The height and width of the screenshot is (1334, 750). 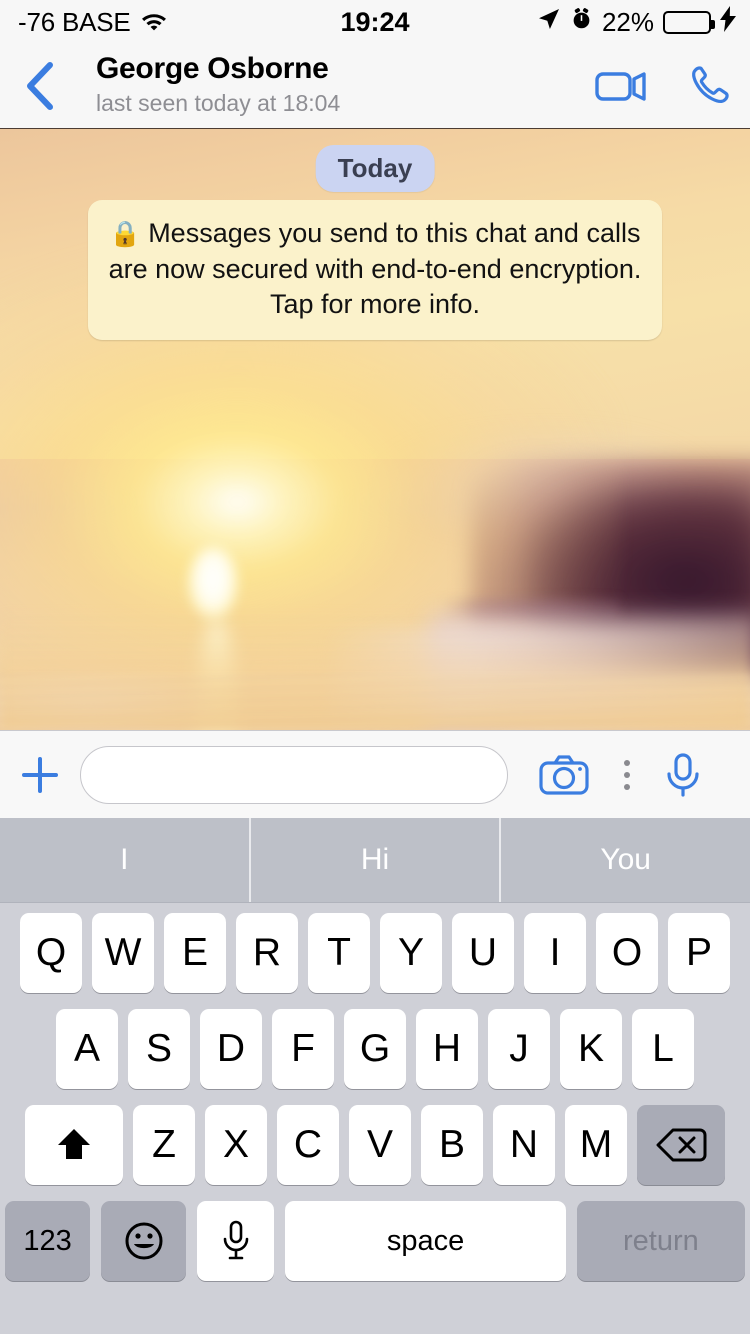 I want to click on lock-icon: 🔒, so click(x=125, y=234).